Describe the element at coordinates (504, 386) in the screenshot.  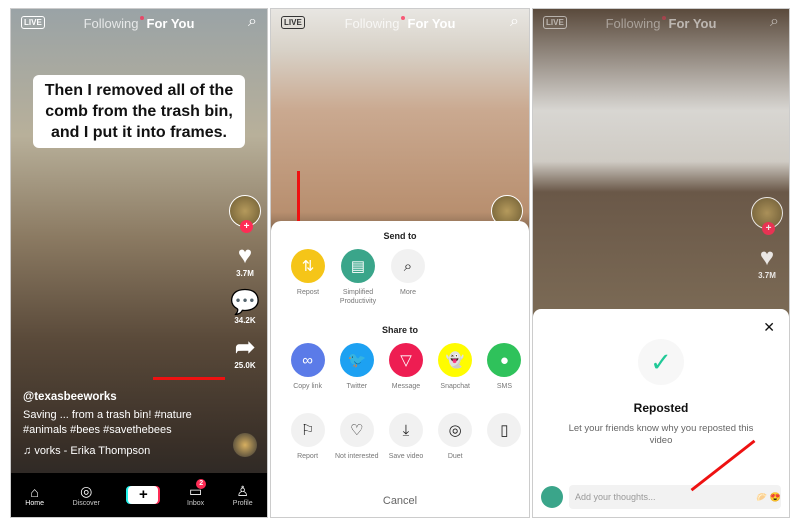
I see `item-label: SMS` at that location.